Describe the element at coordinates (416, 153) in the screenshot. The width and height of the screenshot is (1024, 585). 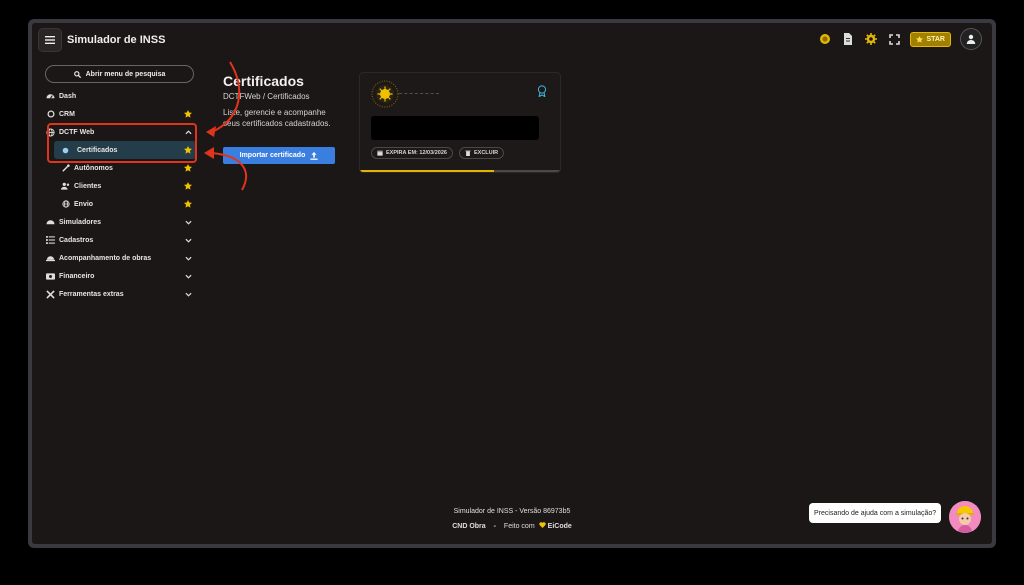
I see `expiry-label: EXPIRA EM: 12/03/2026` at that location.